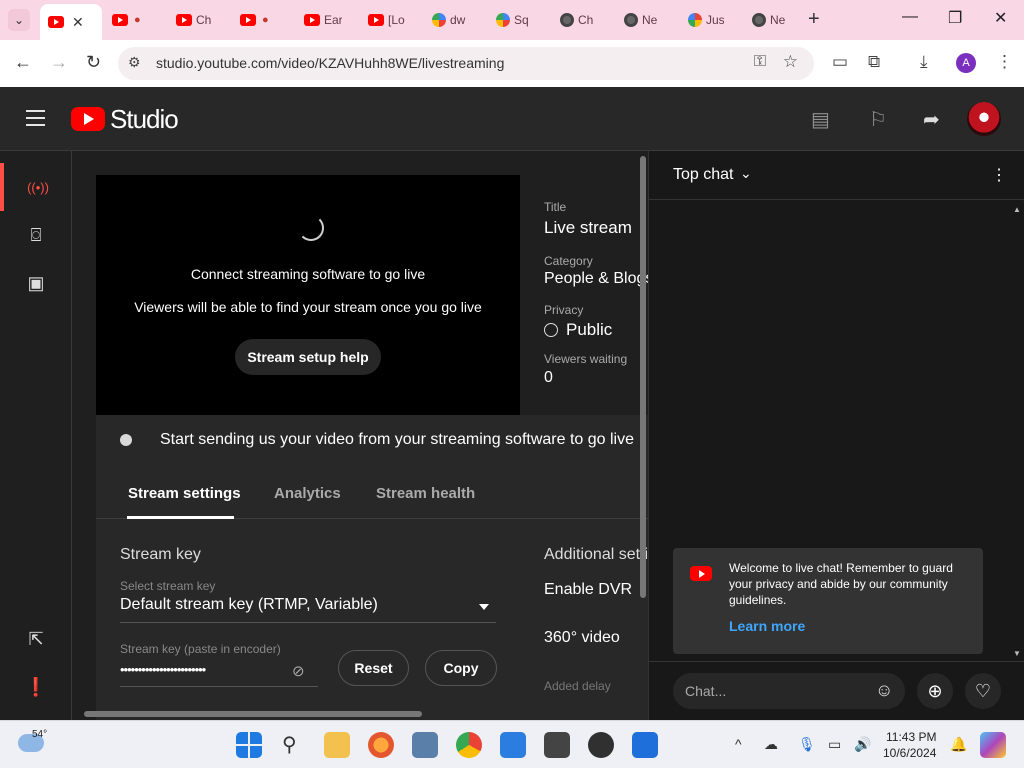 This screenshot has height=768, width=1024. I want to click on windows-start-icon, so click(249, 745).